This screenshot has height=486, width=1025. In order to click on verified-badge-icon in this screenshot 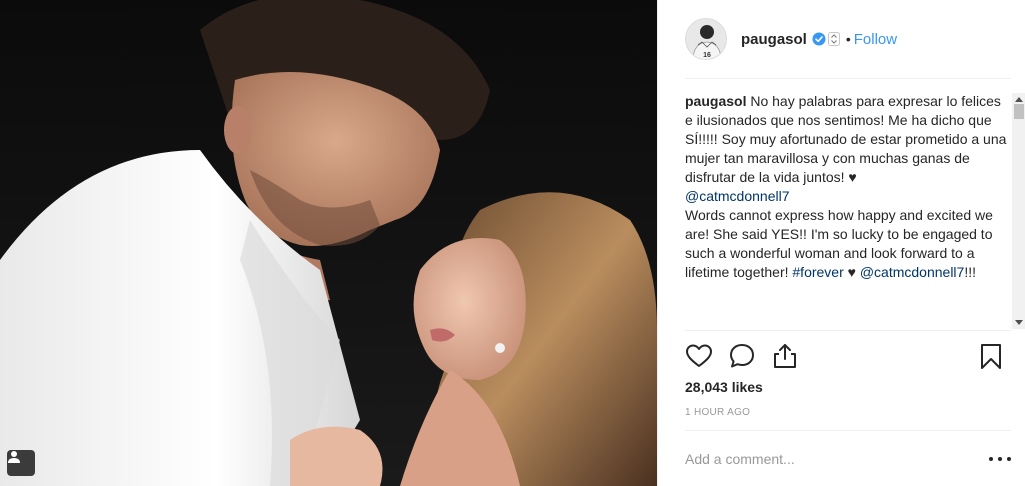, I will do `click(819, 39)`.